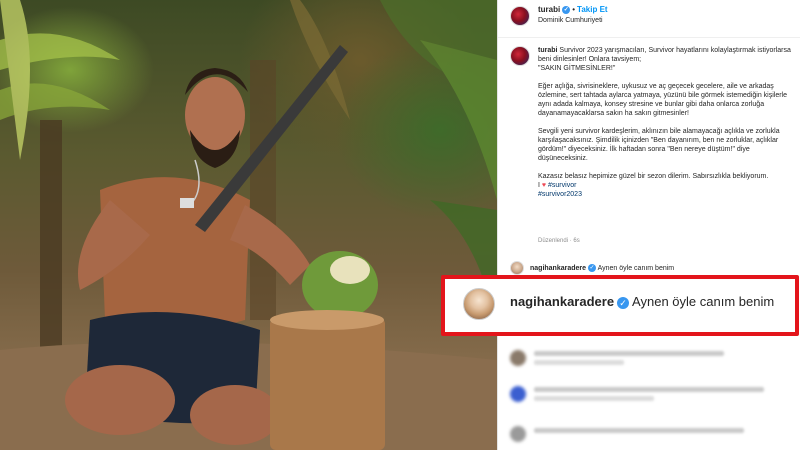  I want to click on highlighted-comment-box: nagihankaradere ✓ Aynen öyle canım benim, so click(620, 305).